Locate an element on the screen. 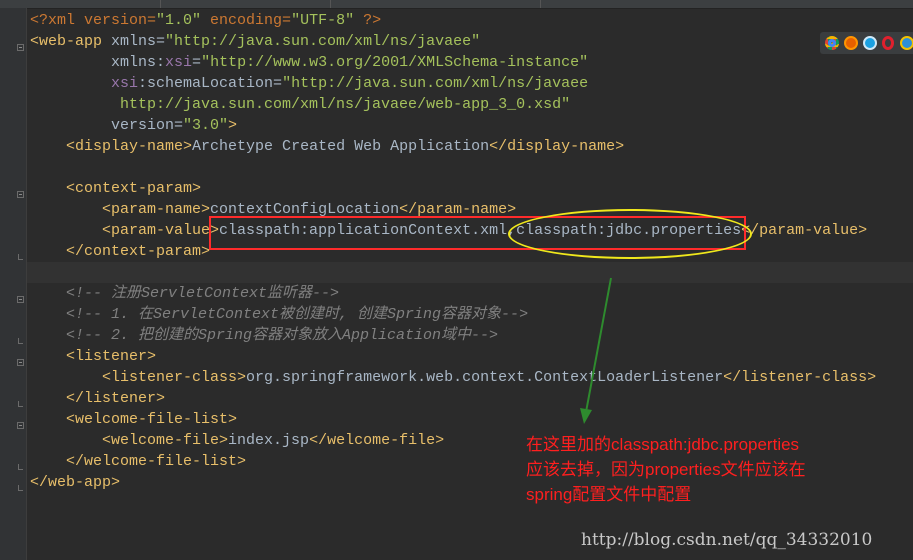 The height and width of the screenshot is (560, 913). annotation-line-2: 应该去掉，因为properties文件应该在 is located at coordinates (666, 469).